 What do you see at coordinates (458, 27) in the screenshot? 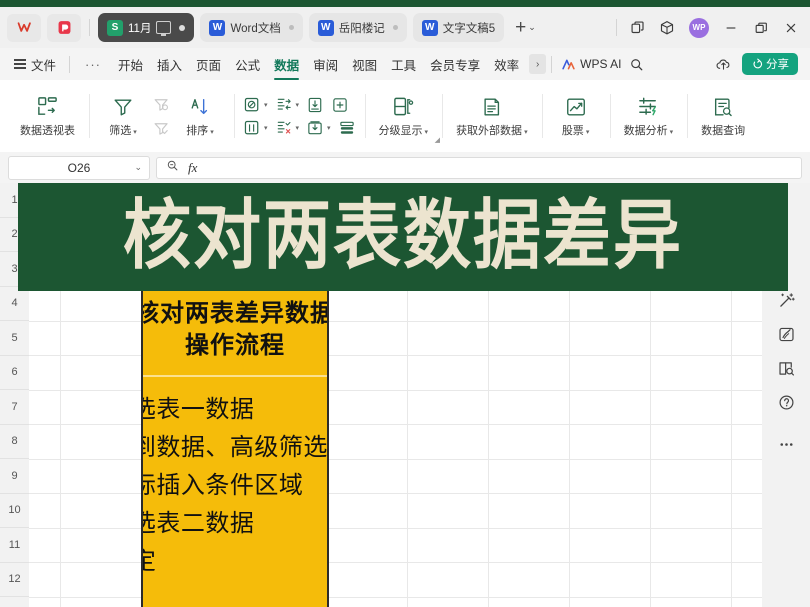
I see `tab-wenzi-wengao-5: W 文字文稿5` at bounding box center [458, 27].